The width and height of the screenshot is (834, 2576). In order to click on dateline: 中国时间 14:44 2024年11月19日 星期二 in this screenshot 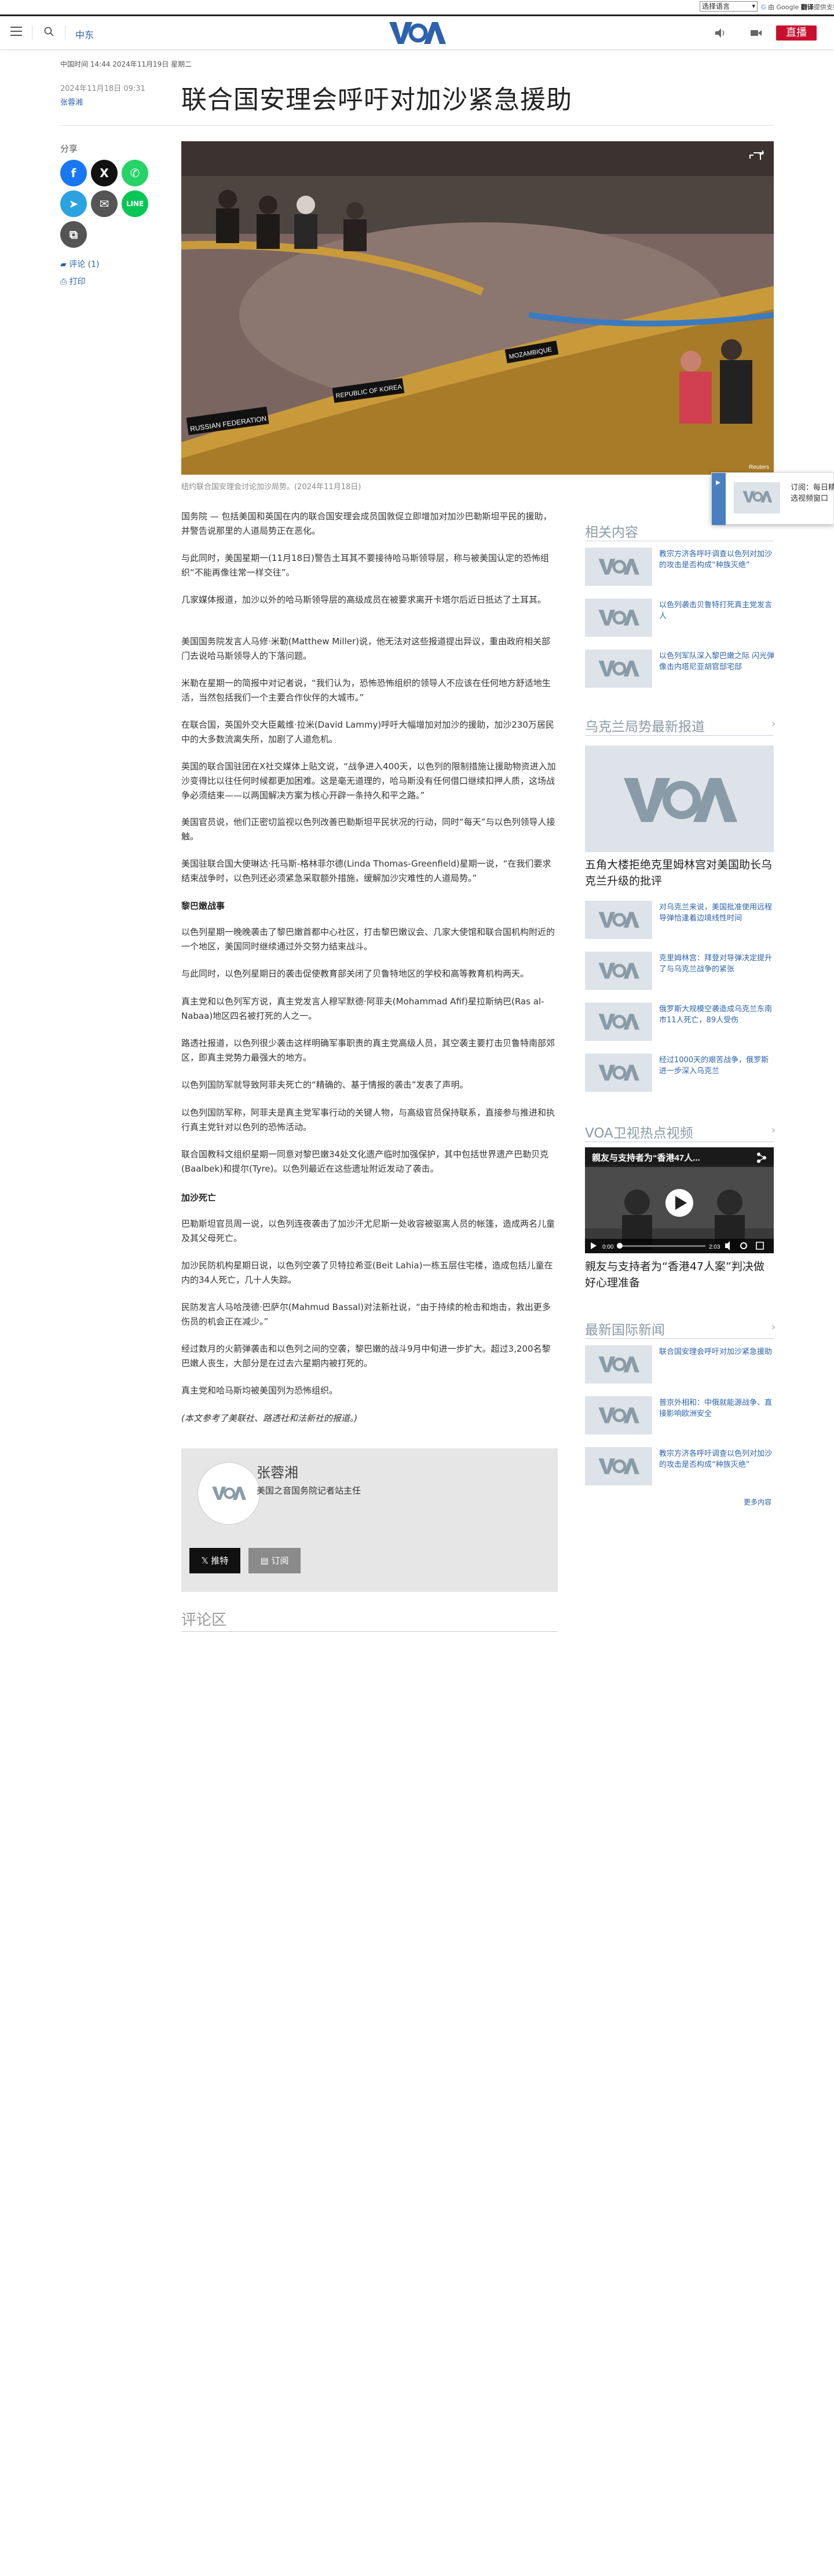, I will do `click(126, 64)`.